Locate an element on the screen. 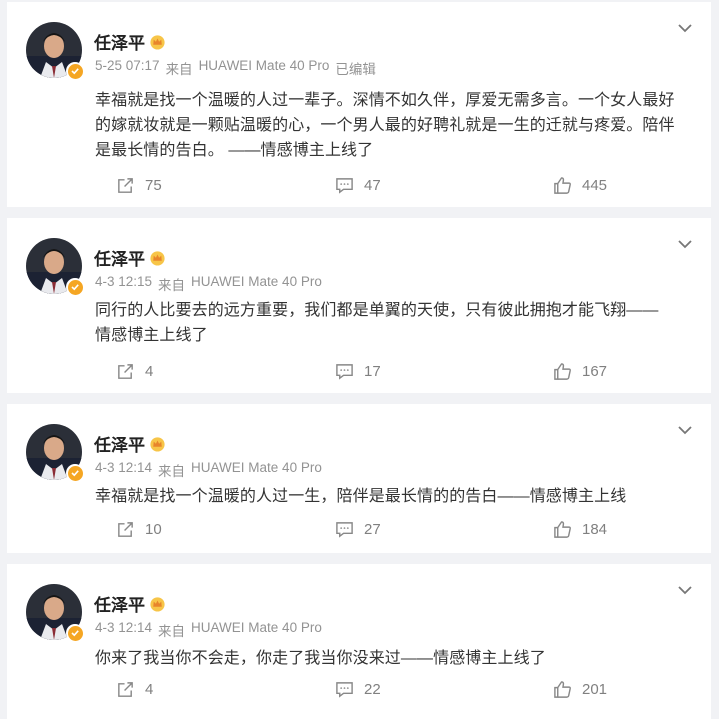 The height and width of the screenshot is (719, 719). post-actions: 10 27 184 is located at coordinates (359, 532).